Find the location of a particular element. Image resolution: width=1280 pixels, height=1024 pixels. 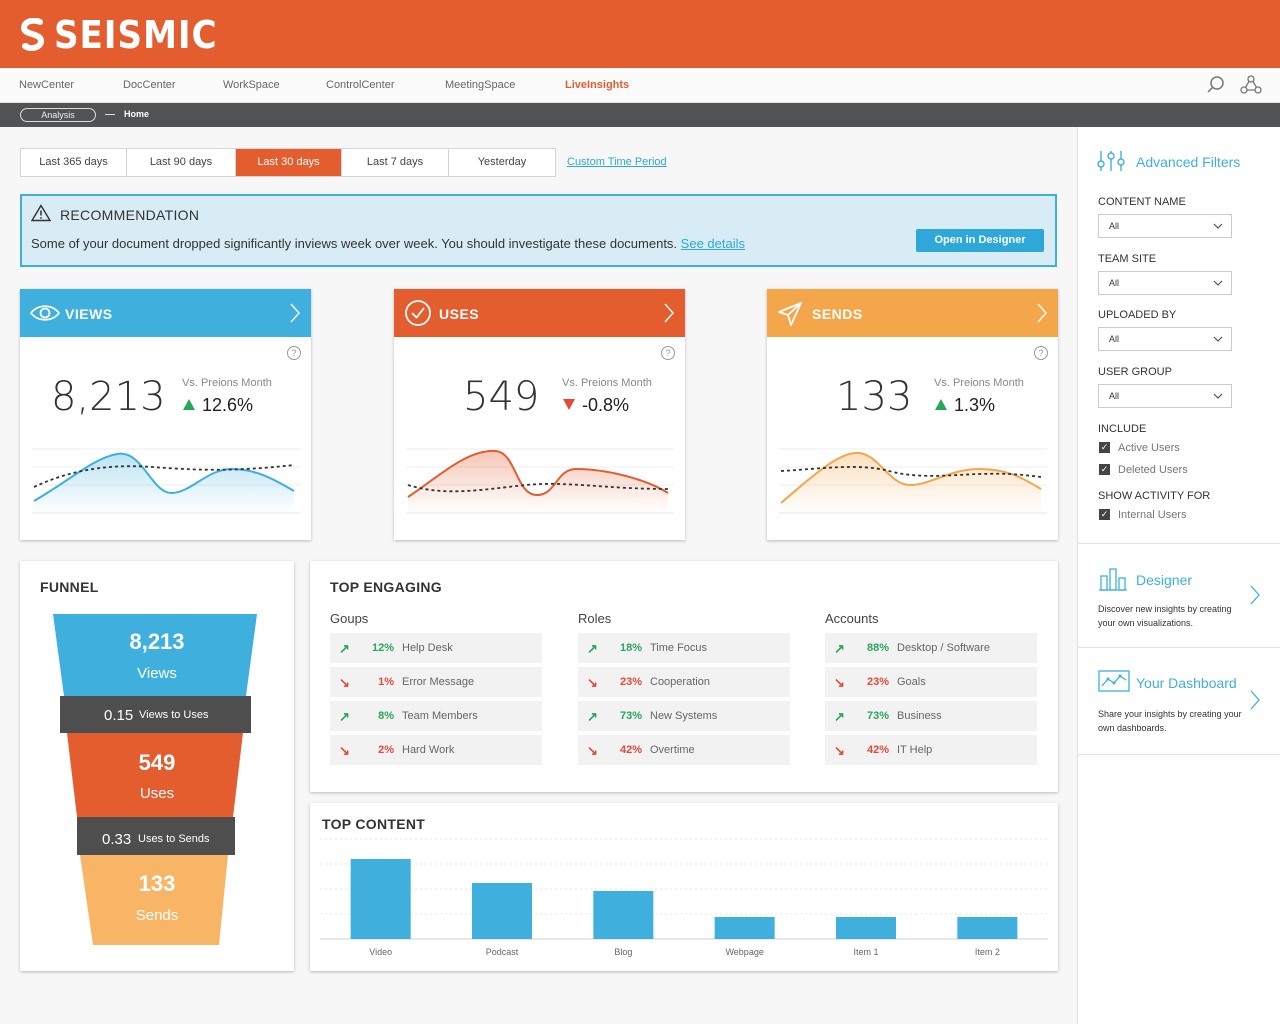

item-name: Overtime is located at coordinates (672, 750).